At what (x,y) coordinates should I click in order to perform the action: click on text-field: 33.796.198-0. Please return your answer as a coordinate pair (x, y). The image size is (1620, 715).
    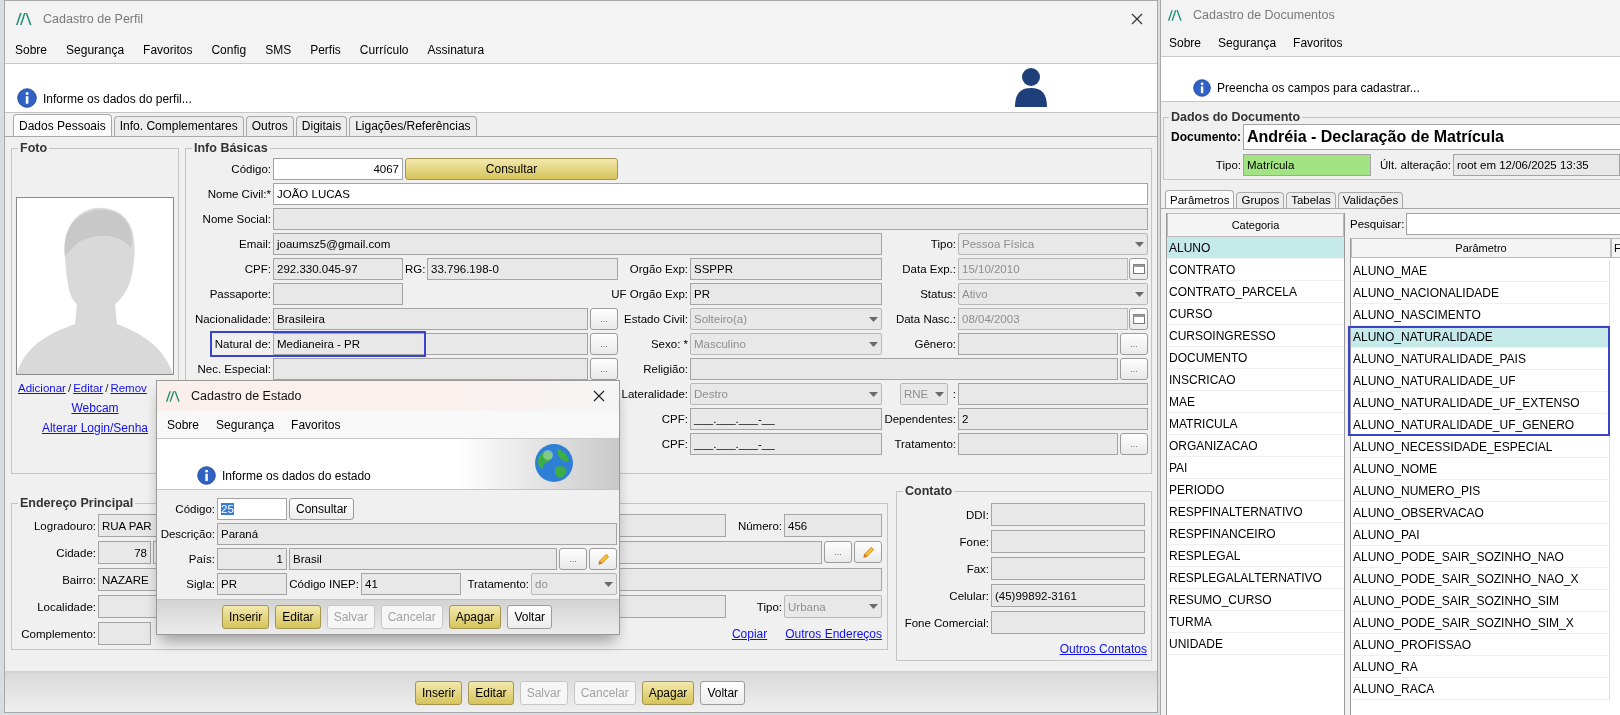
    Looking at the image, I should click on (522, 269).